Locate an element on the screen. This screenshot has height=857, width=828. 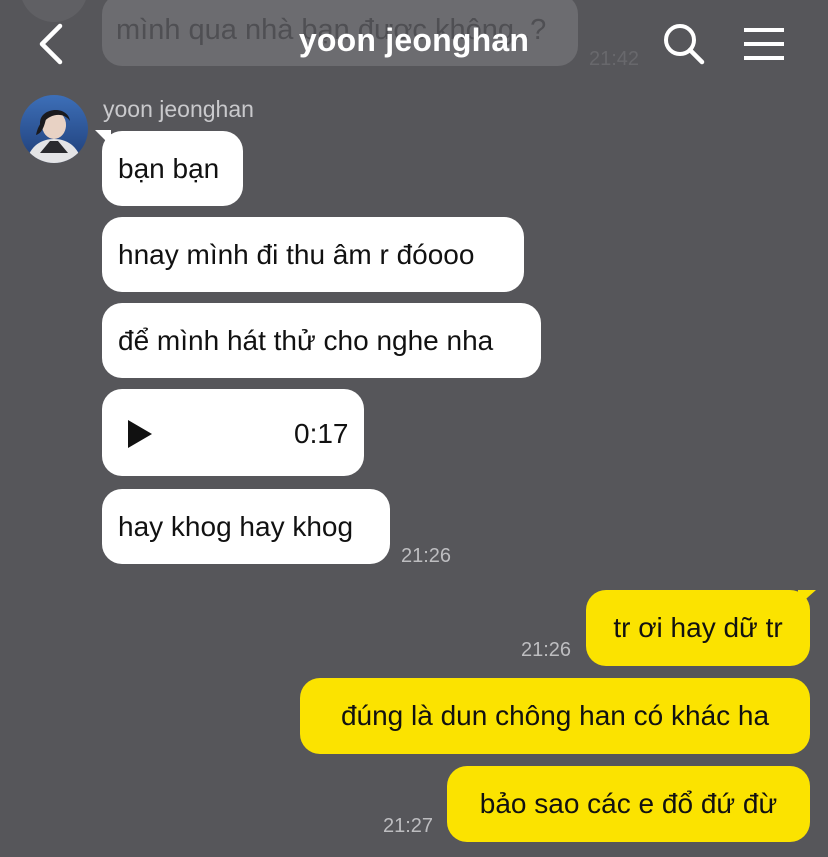
search-icon is located at coordinates (684, 44).